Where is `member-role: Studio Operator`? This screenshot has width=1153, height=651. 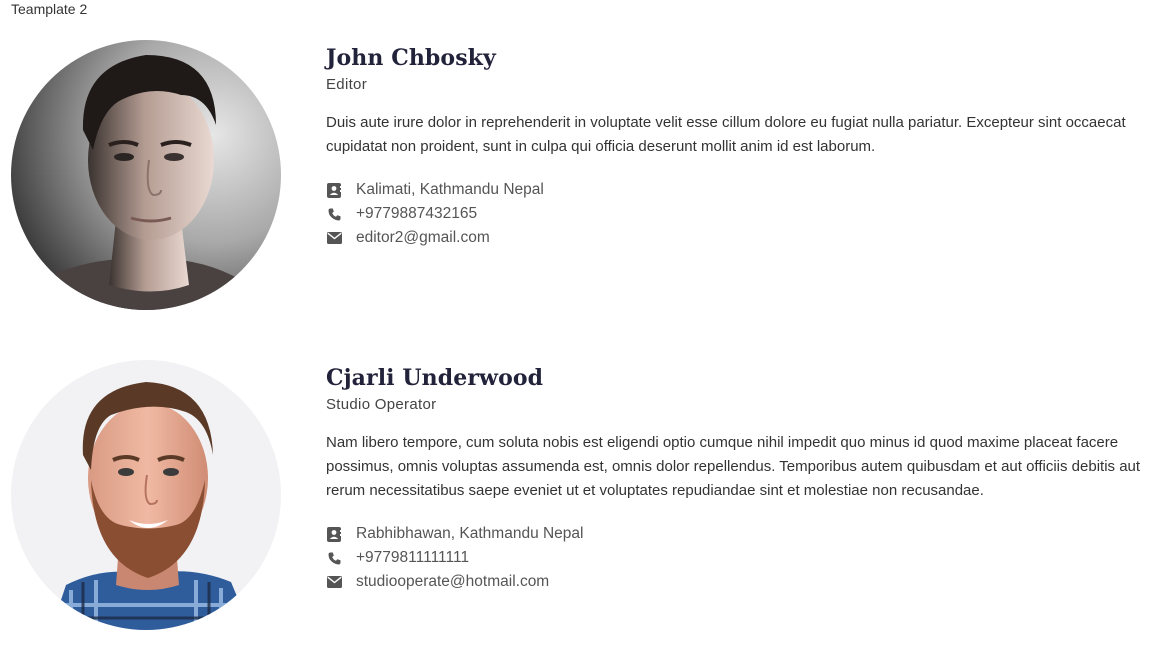 member-role: Studio Operator is located at coordinates (381, 404).